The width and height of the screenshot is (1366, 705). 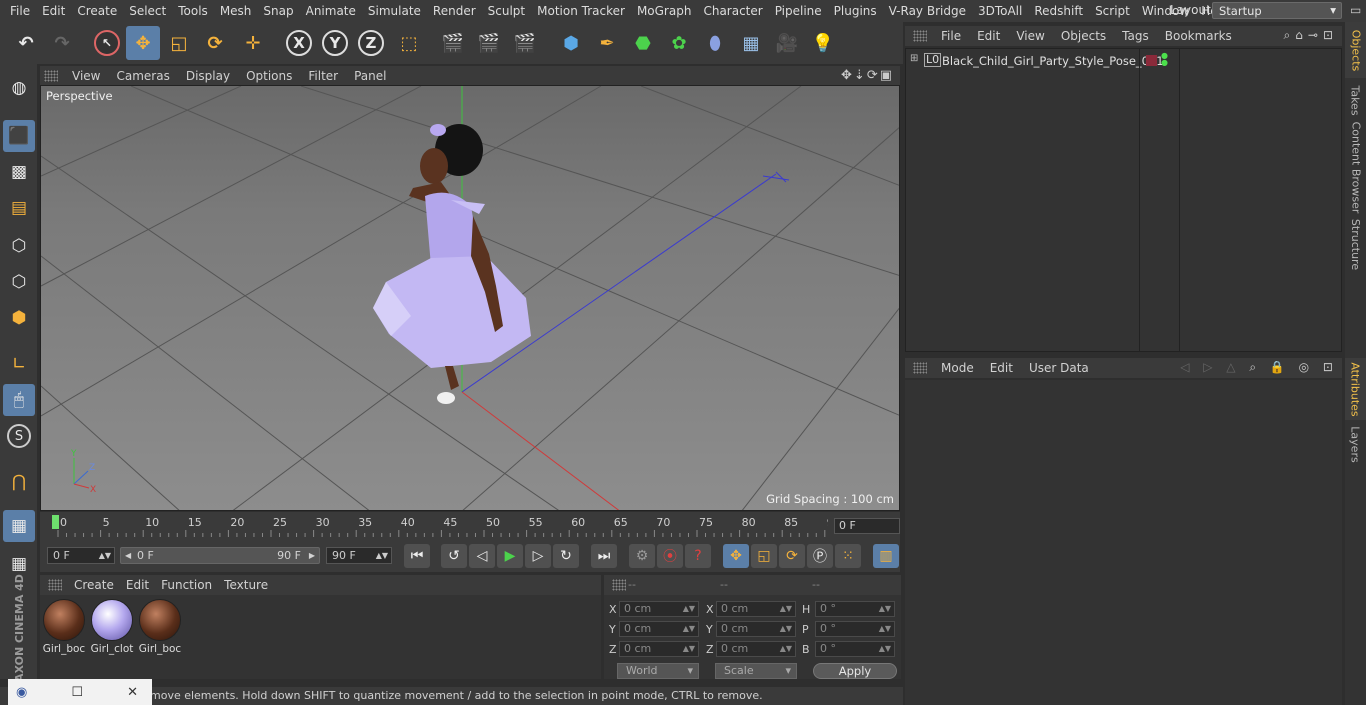 What do you see at coordinates (886, 556) in the screenshot?
I see `timeline-window-button: ▥` at bounding box center [886, 556].